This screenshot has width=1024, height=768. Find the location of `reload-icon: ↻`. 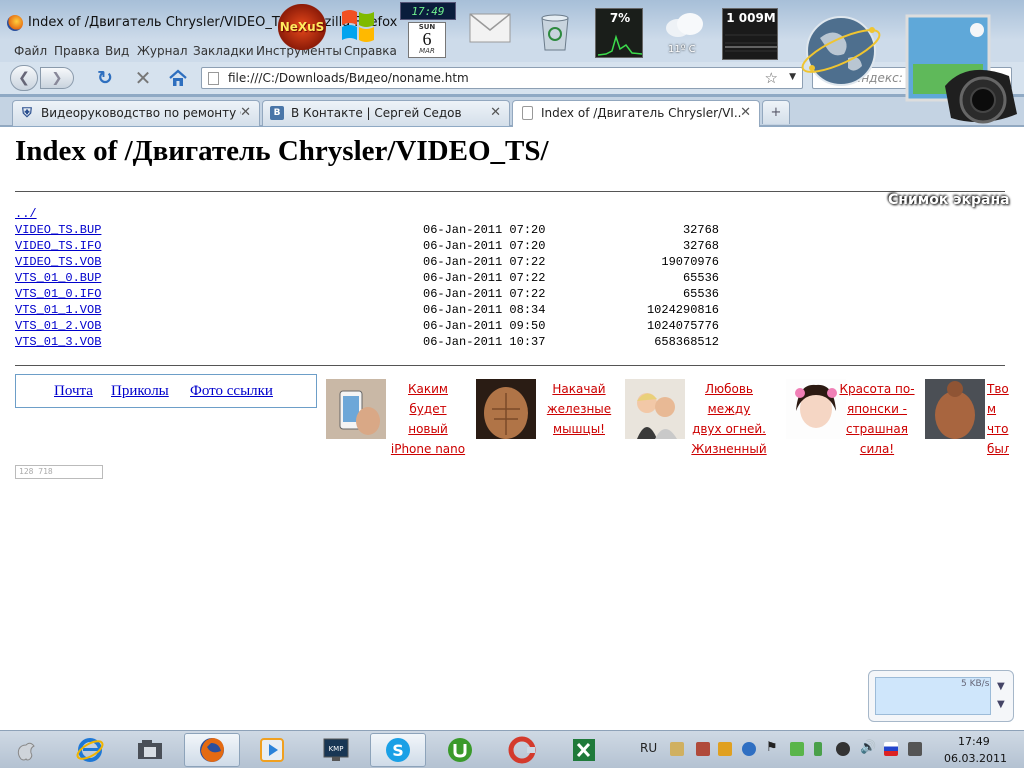

reload-icon: ↻ is located at coordinates (105, 78).